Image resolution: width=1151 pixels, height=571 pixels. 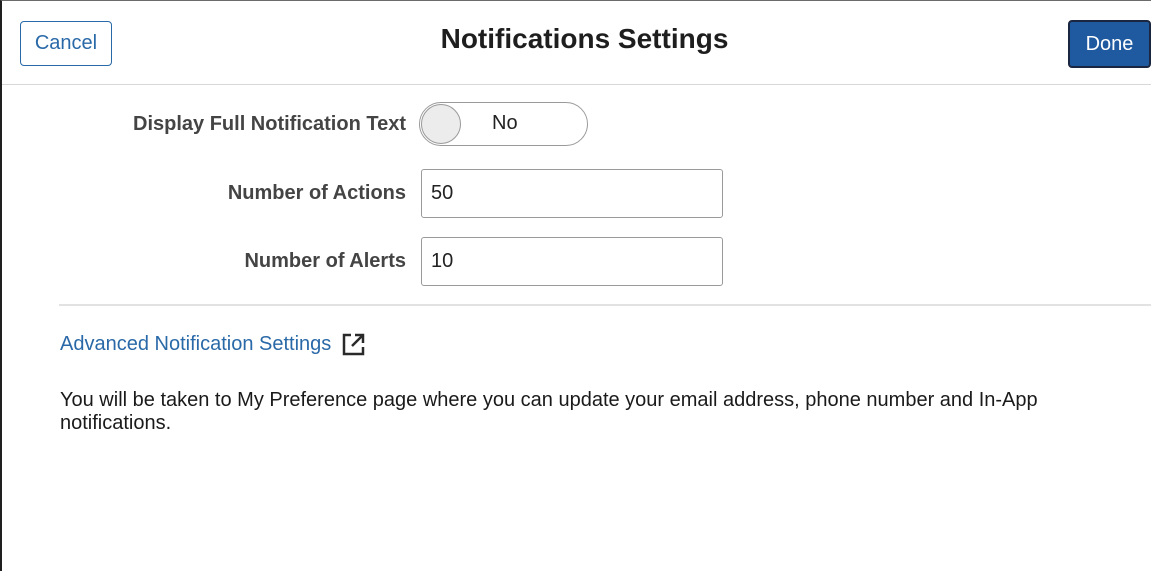 I want to click on display-full-text-label: Display Full Notification Text, so click(x=269, y=124).